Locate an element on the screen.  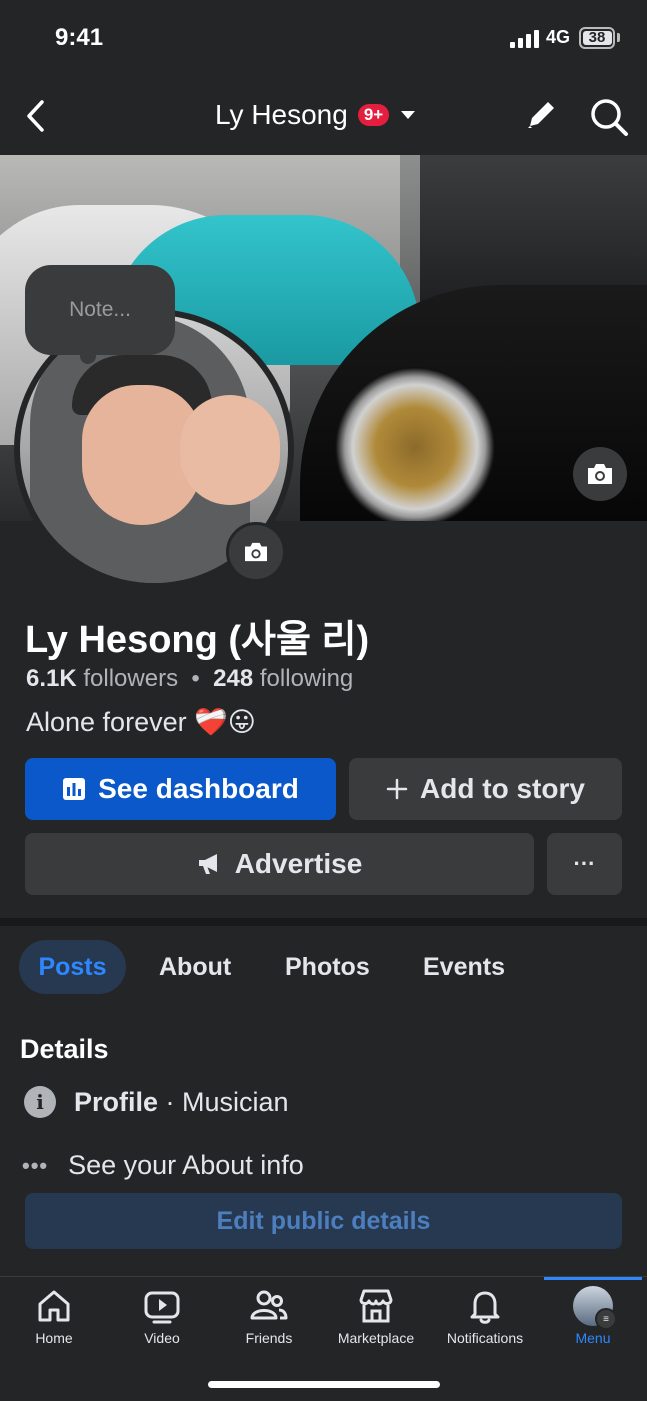
section-divider is located at coordinates (323, 922).